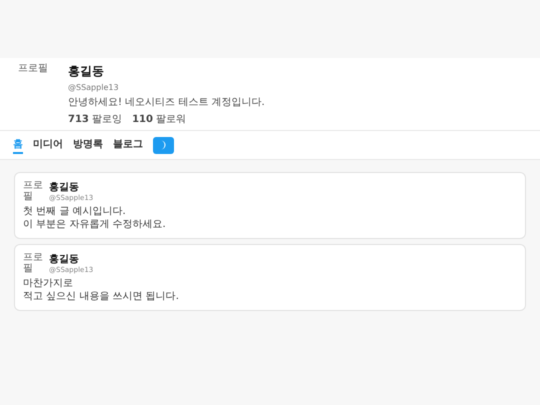  I want to click on post-text: 첫 번째 글 예시입니다., so click(75, 211).